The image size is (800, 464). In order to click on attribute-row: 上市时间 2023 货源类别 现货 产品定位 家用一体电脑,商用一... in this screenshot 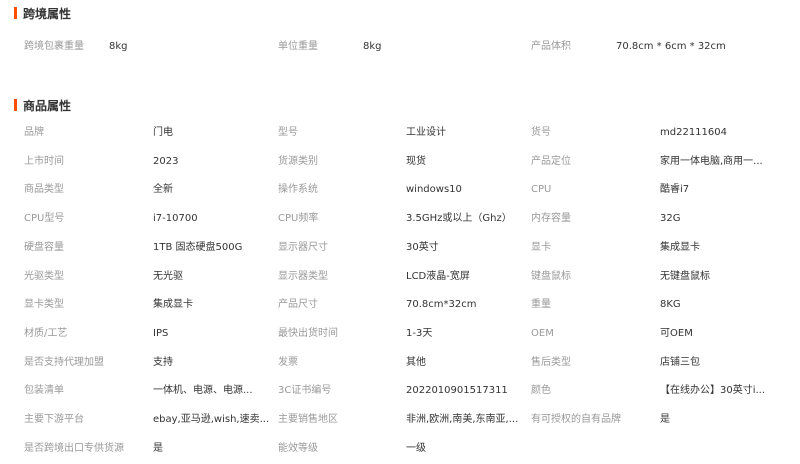, I will do `click(400, 162)`.